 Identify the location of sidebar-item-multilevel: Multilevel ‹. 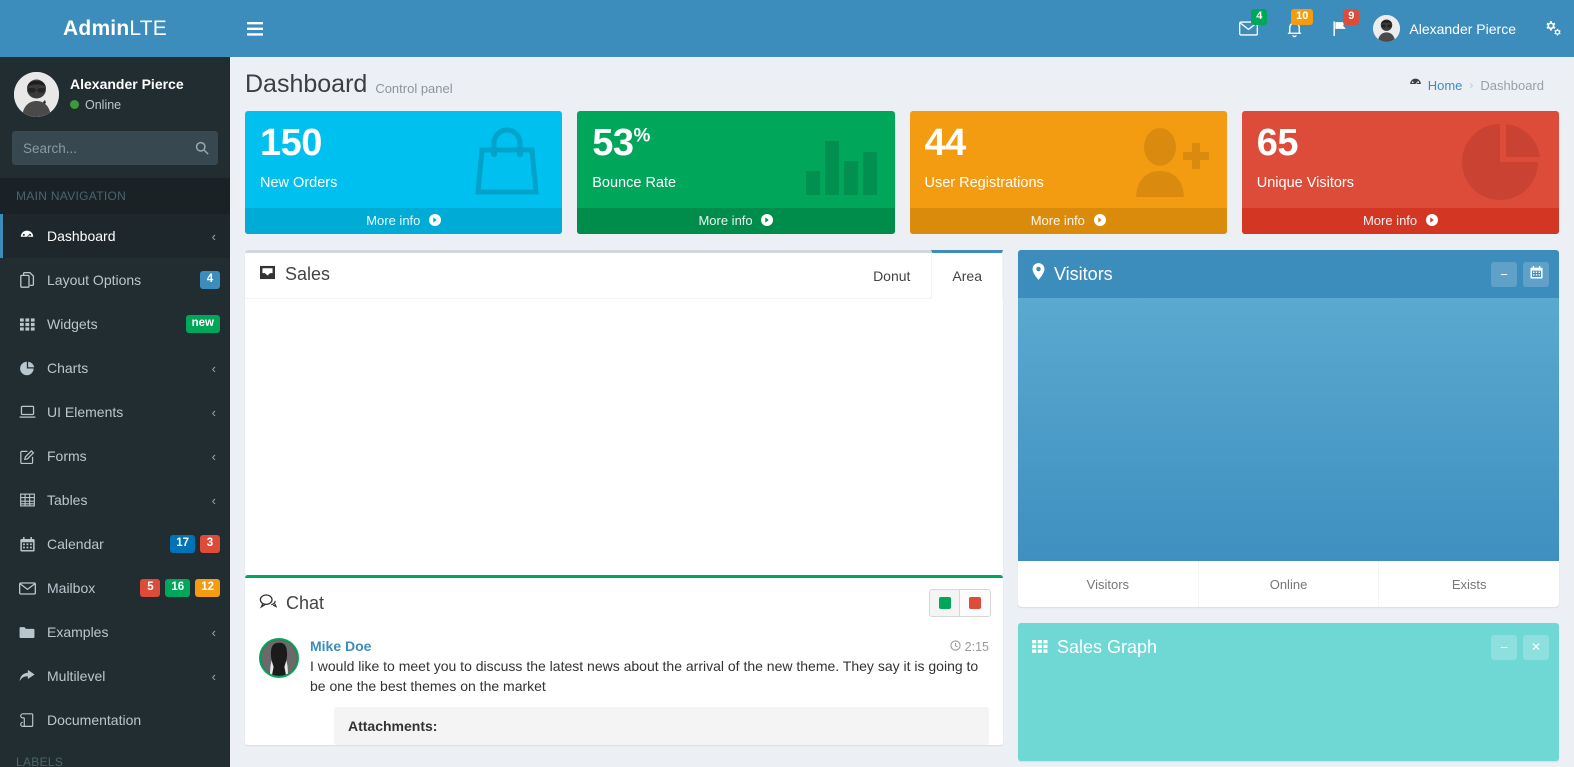
(115, 676).